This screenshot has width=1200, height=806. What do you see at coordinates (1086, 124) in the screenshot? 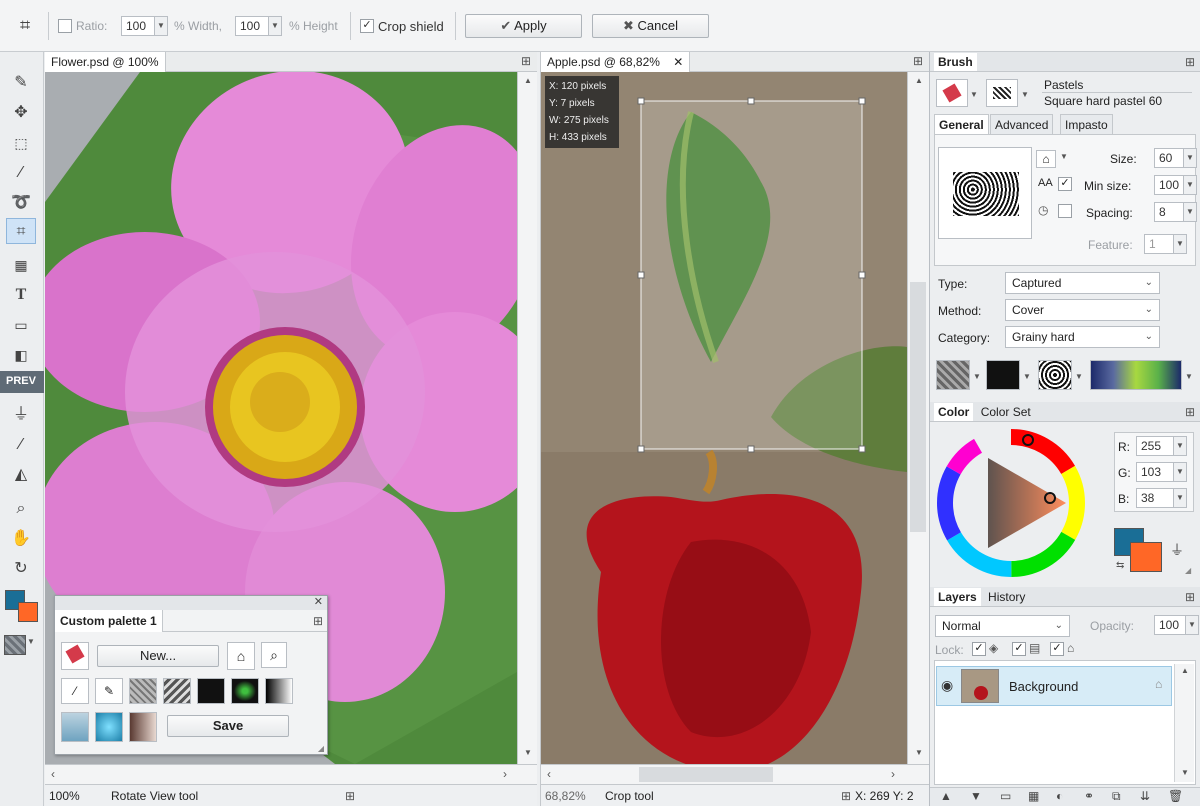
I see `tab-impasto: Impasto` at bounding box center [1086, 124].